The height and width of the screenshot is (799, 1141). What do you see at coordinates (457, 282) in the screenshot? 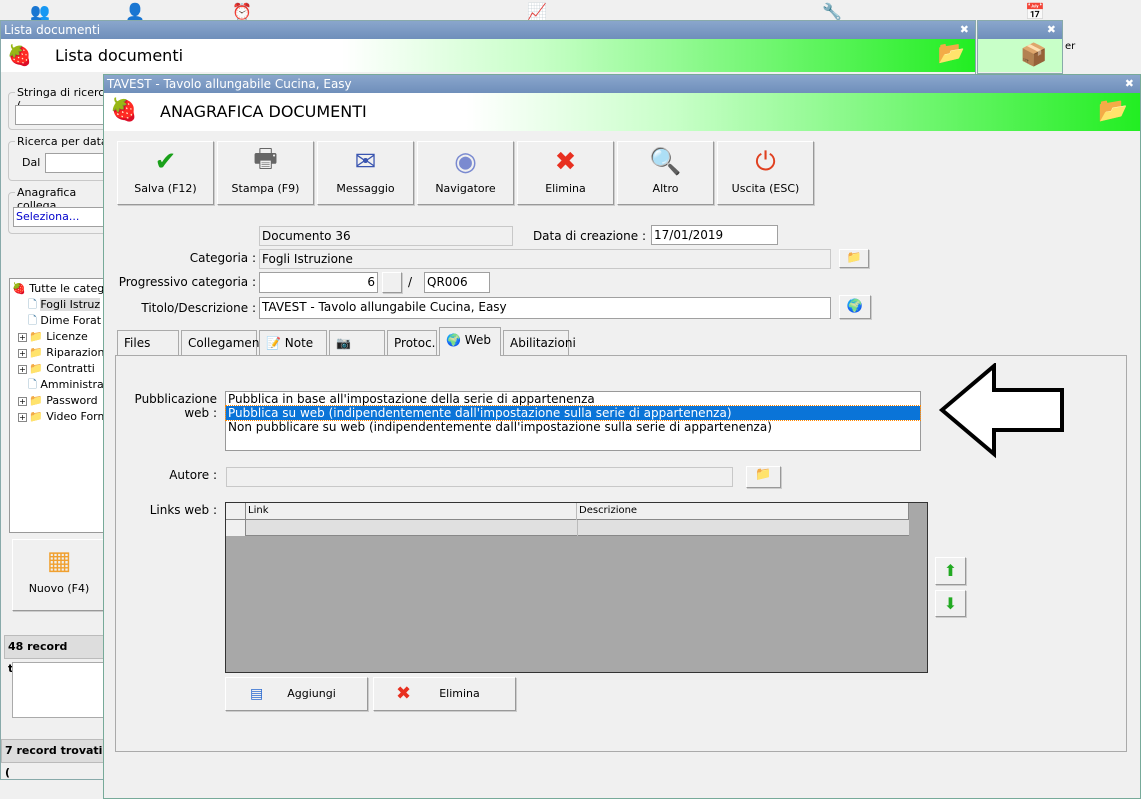
I see `code-input: QR006` at bounding box center [457, 282].